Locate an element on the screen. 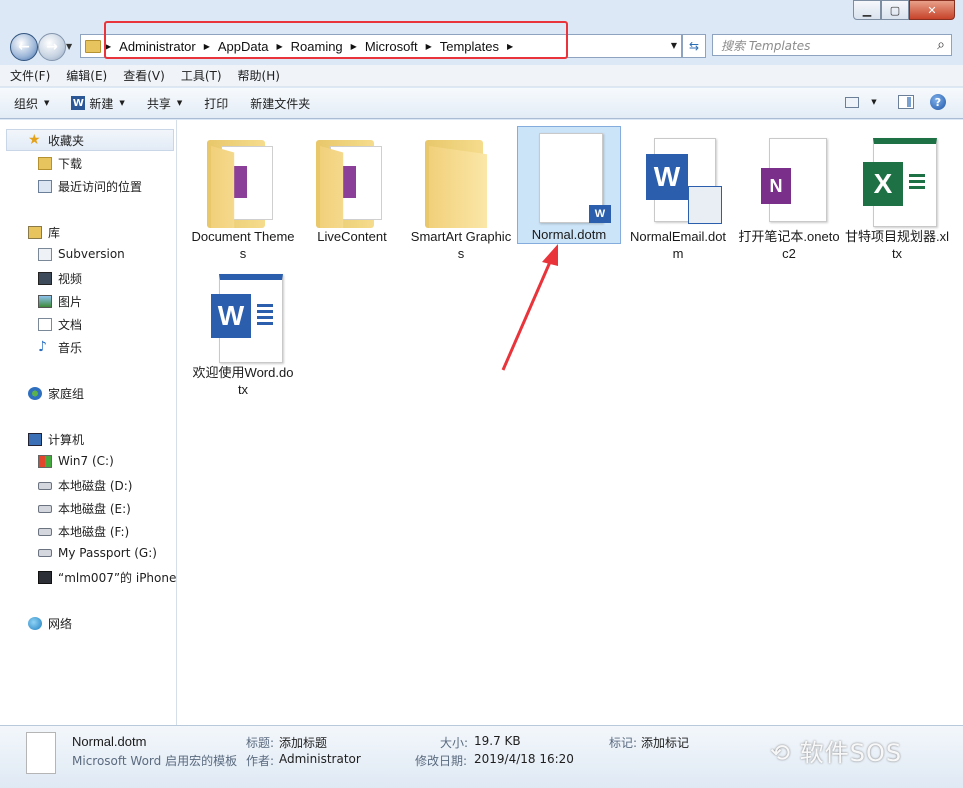 The width and height of the screenshot is (963, 788). star-icon: ★ is located at coordinates (34, 140).